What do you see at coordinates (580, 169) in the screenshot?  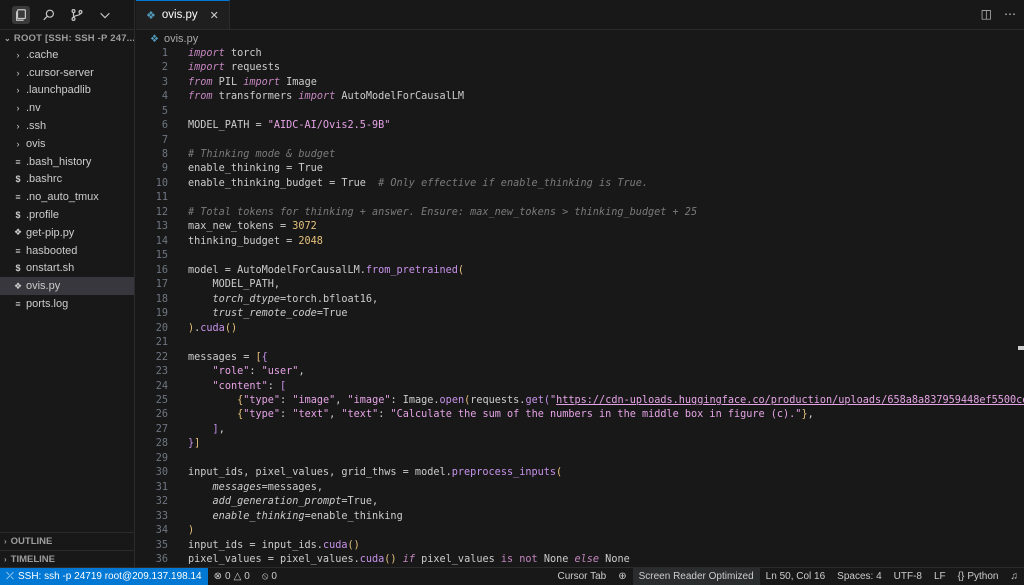 I see `code-line: 9 enable_thinking = True` at bounding box center [580, 169].